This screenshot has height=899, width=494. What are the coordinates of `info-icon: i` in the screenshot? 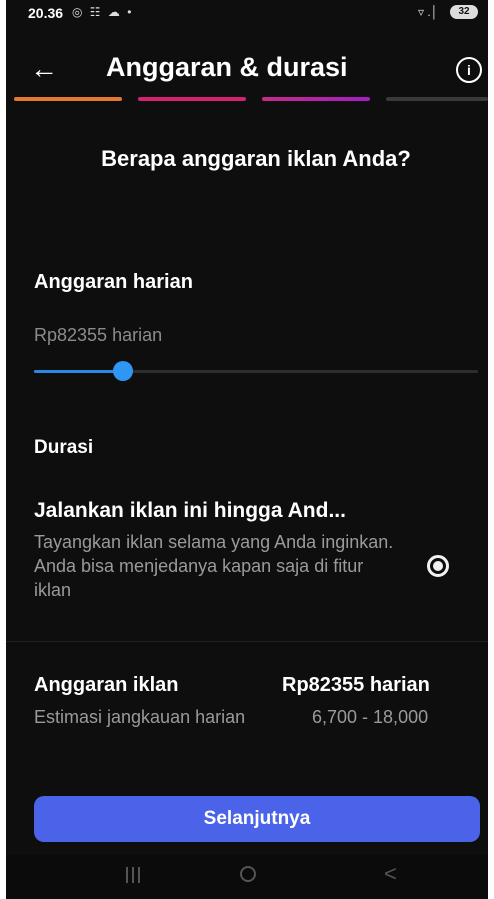 It's located at (469, 70).